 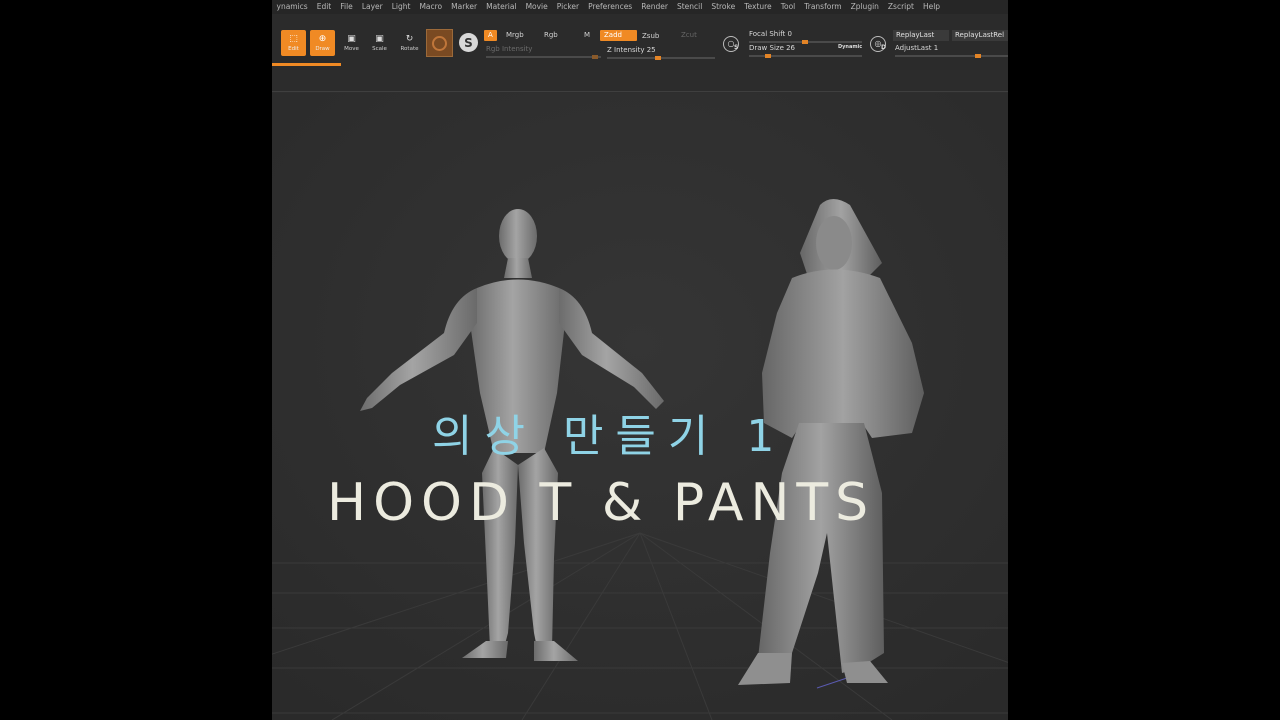 I want to click on stroke-button: S, so click(x=468, y=42).